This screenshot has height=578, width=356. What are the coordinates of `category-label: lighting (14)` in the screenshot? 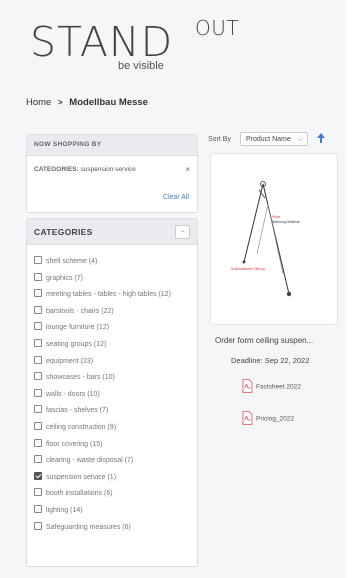 It's located at (64, 510).